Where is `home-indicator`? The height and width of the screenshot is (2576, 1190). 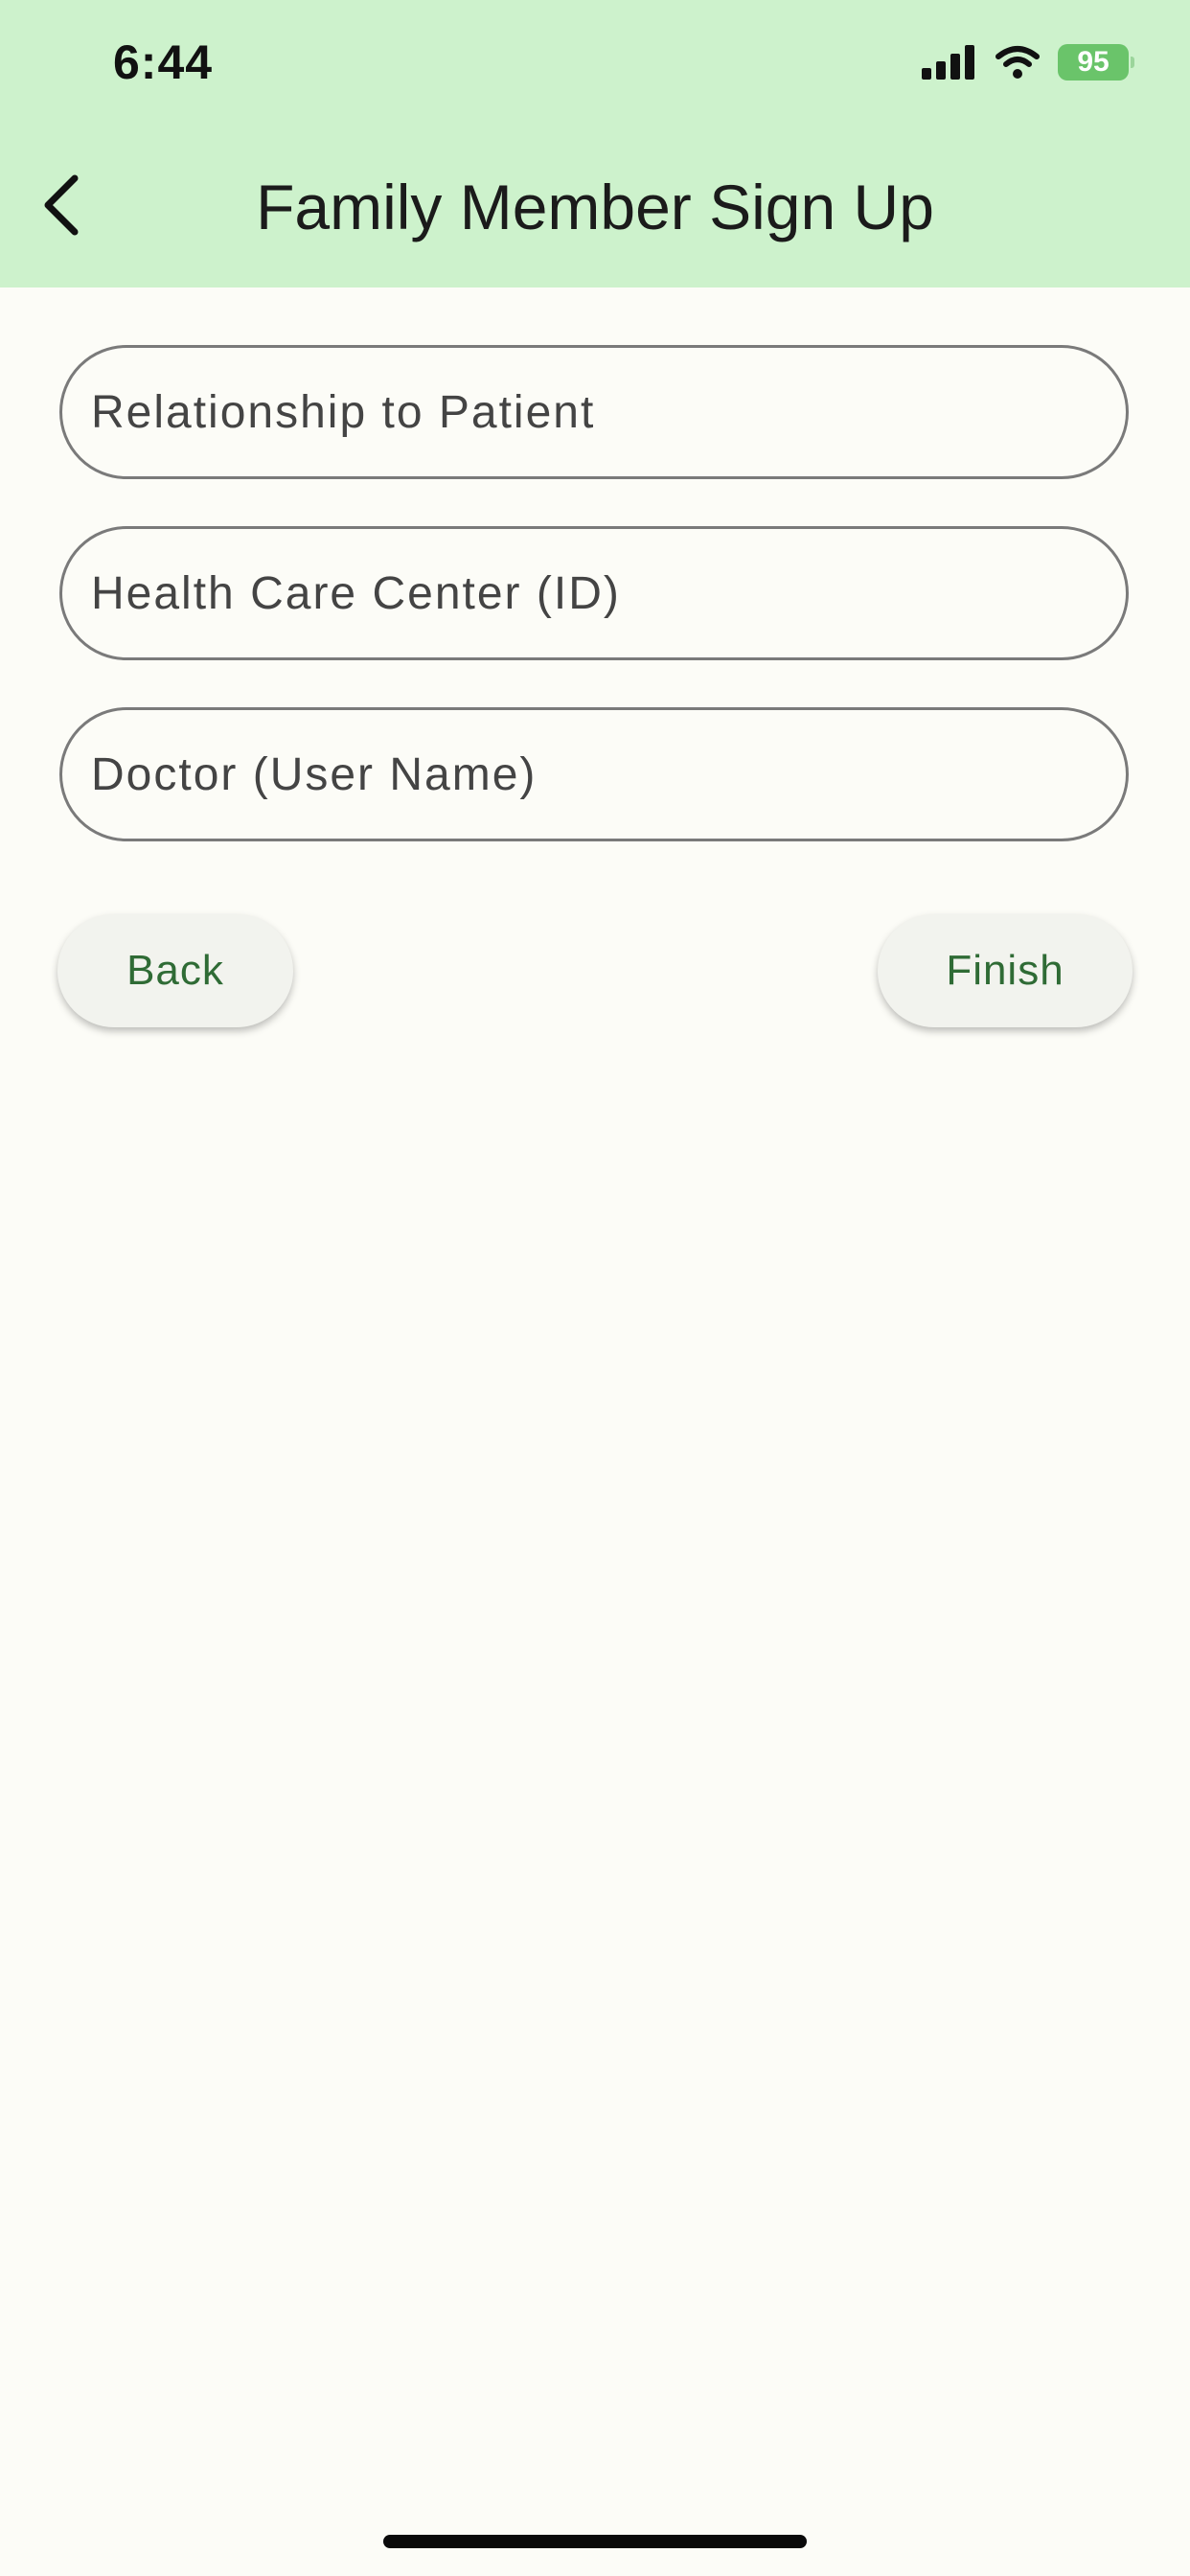 home-indicator is located at coordinates (595, 2541).